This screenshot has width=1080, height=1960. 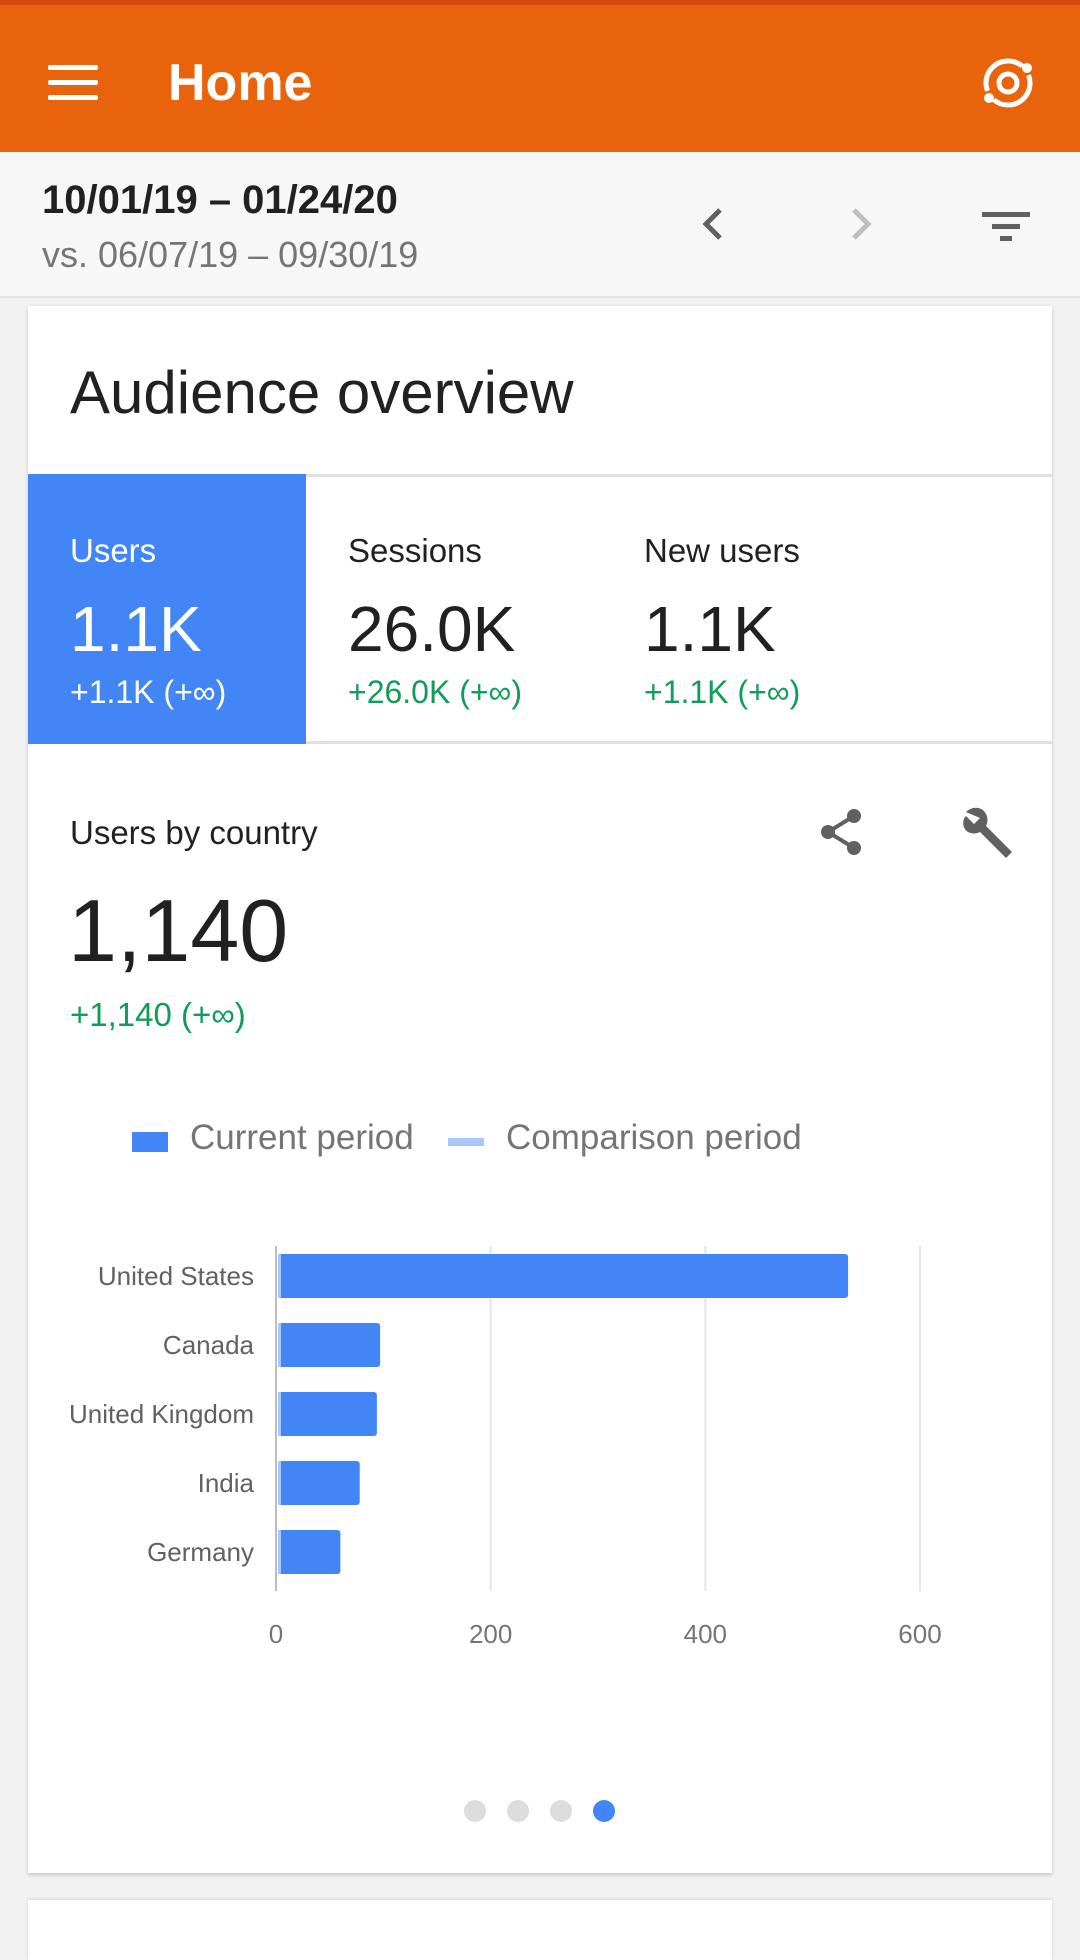 What do you see at coordinates (194, 832) in the screenshot?
I see `metric-label: Users by country` at bounding box center [194, 832].